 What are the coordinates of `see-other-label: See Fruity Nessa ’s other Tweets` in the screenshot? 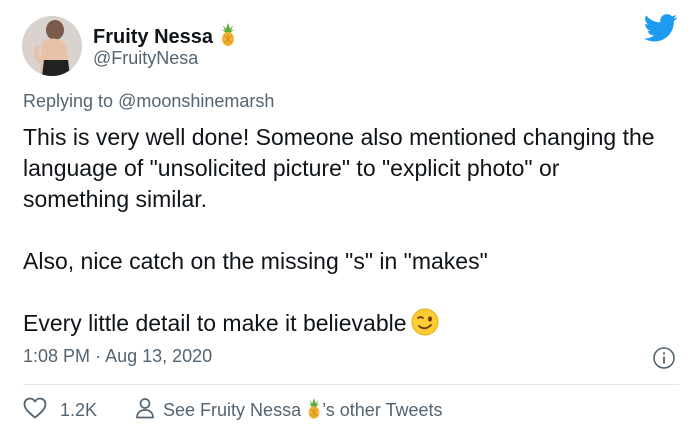 It's located at (303, 410).